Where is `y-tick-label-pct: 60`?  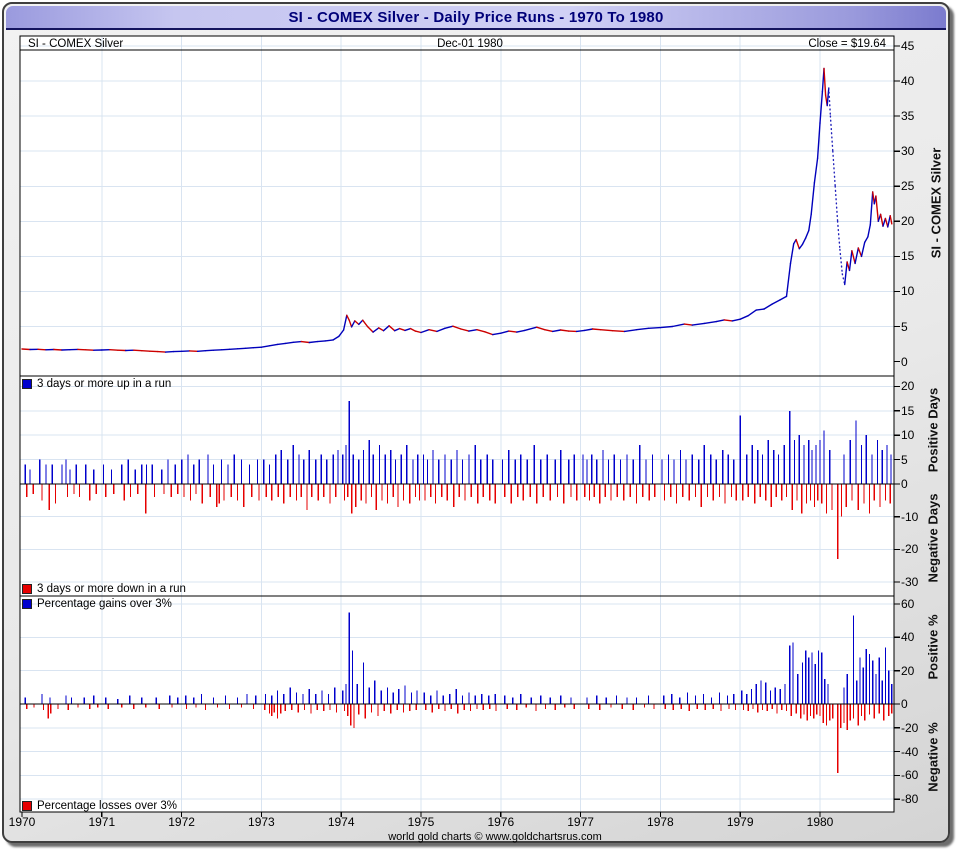 y-tick-label-pct: 60 is located at coordinates (908, 603).